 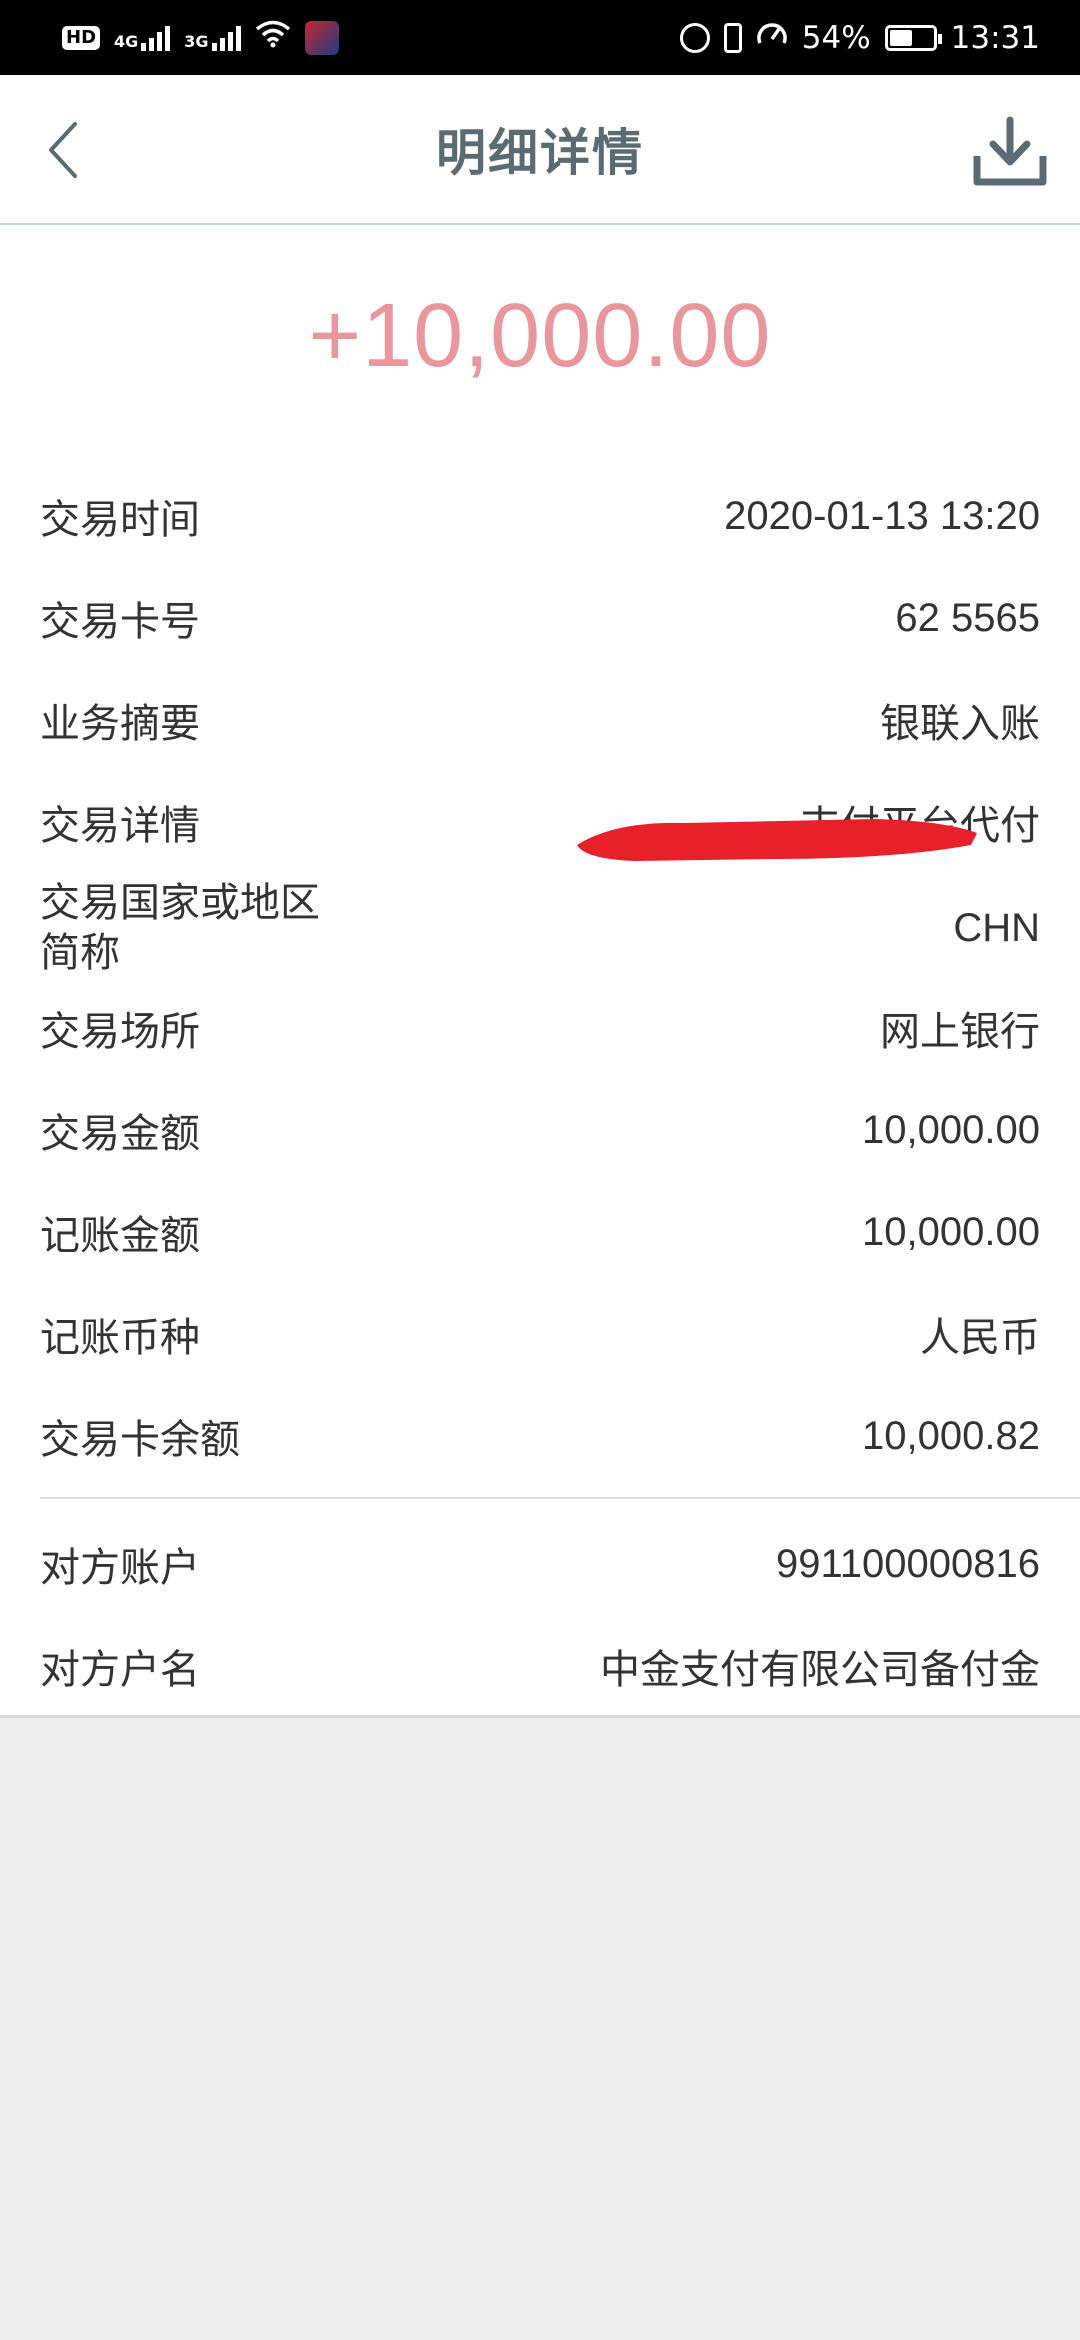 What do you see at coordinates (180, 928) in the screenshot?
I see `detail-label: 交易国家或地区 简称` at bounding box center [180, 928].